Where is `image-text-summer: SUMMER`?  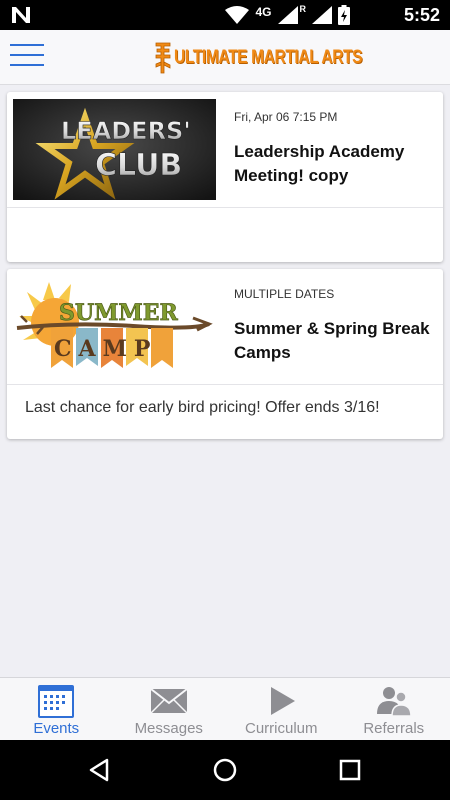
image-text-summer: SUMMER is located at coordinates (119, 313).